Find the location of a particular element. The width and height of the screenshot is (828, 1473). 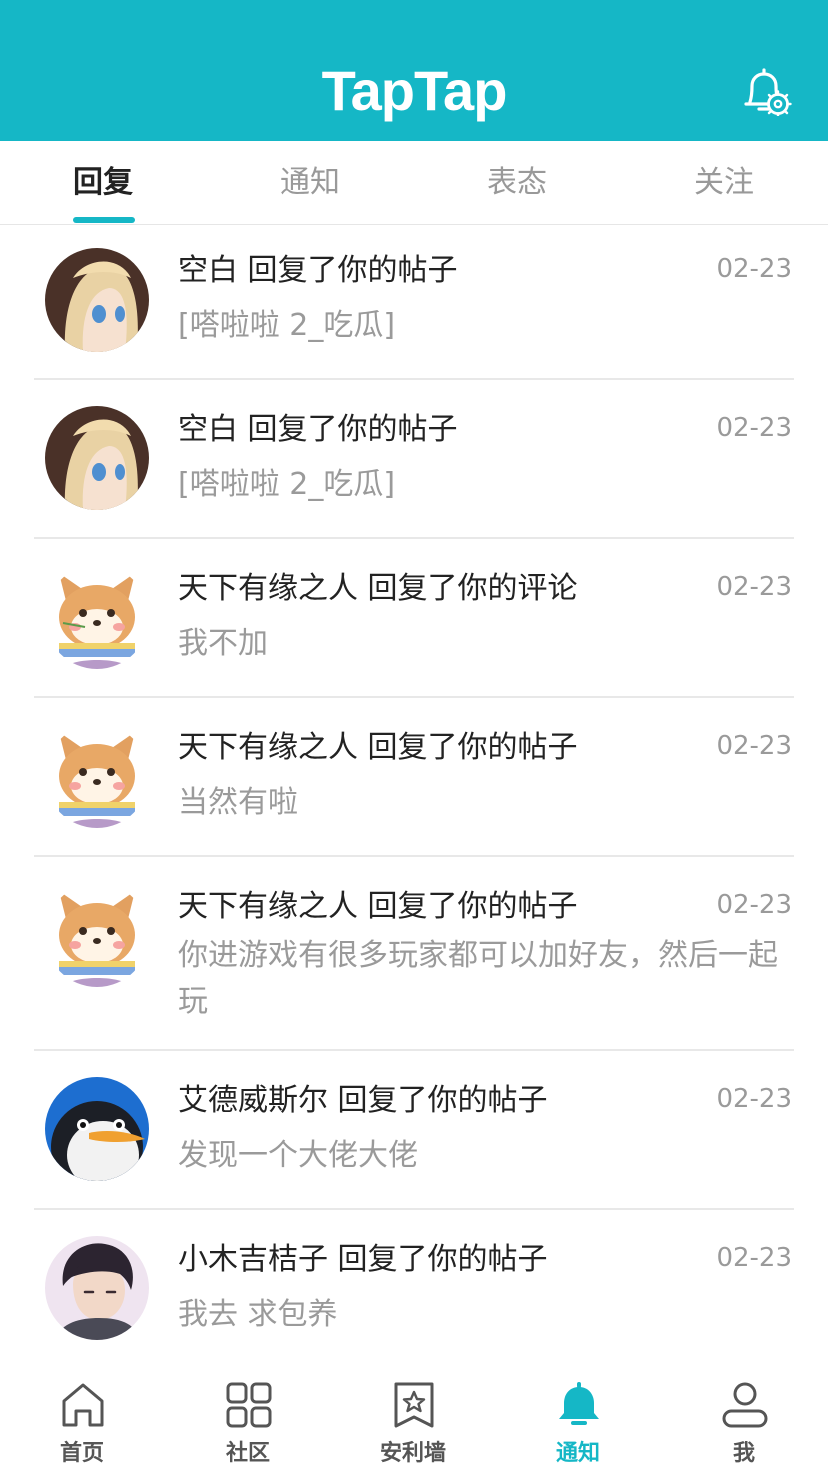

notification-title: 小木吉桔子 回复了你的帖子 is located at coordinates (363, 1260).